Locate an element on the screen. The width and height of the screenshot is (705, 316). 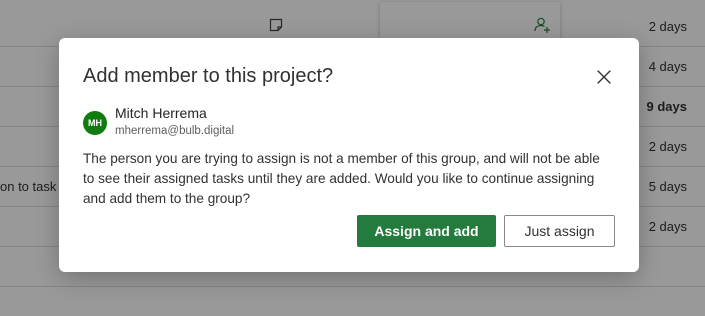
avatar: MH is located at coordinates (95, 123).